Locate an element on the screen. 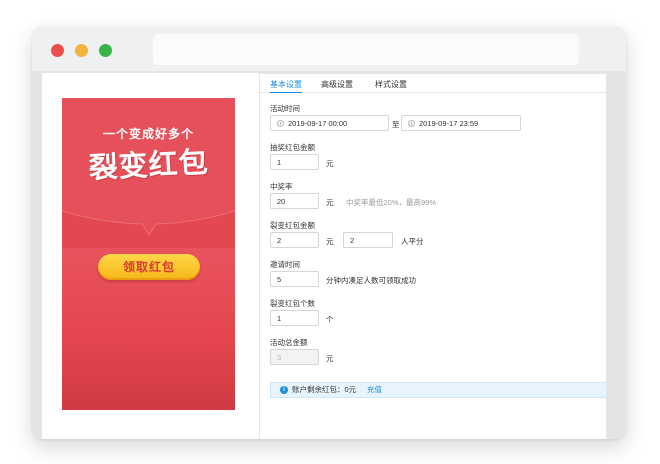 This screenshot has height=464, width=660. activity-start-time-input: 2019-09-17 00:00 is located at coordinates (329, 123).